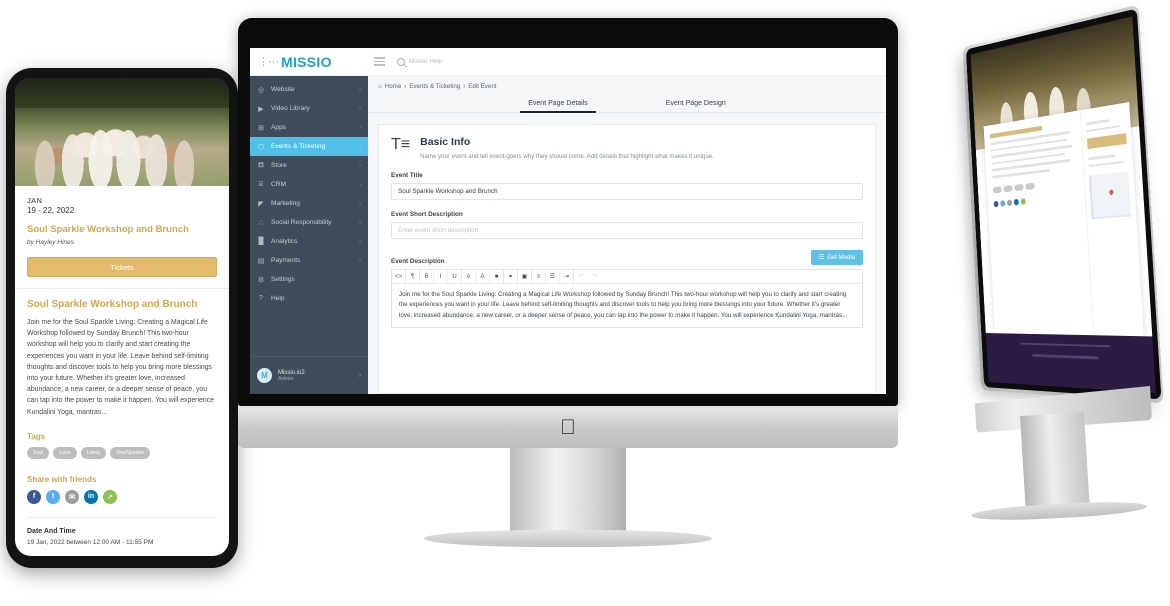  What do you see at coordinates (627, 258) in the screenshot?
I see `description-header: Event Description ☲ Get Media` at bounding box center [627, 258].